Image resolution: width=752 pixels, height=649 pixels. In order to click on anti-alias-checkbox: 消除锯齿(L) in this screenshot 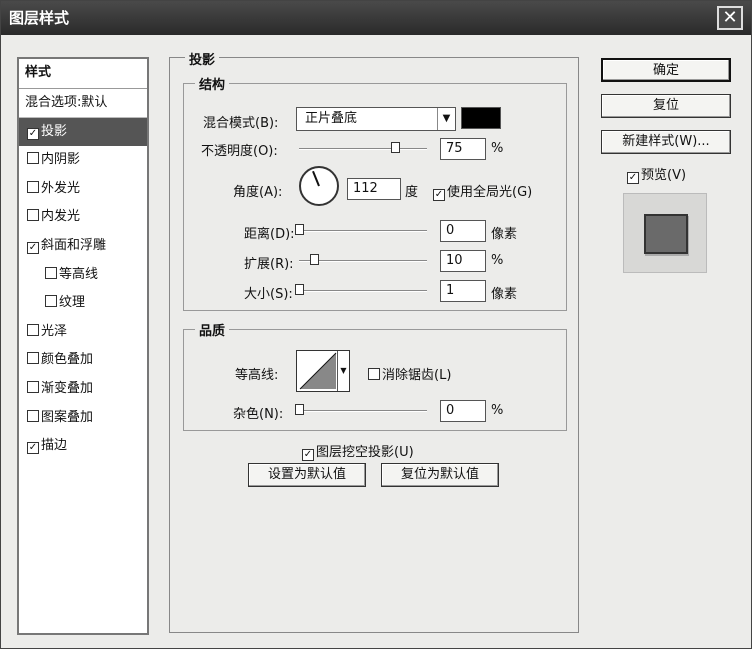, I will do `click(409, 373)`.